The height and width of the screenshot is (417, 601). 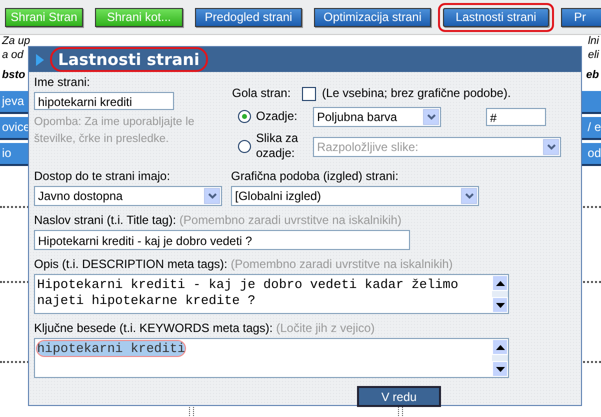 What do you see at coordinates (271, 294) in the screenshot?
I see `text-area: Hipotekarni krediti - kaj je dobro vedeti kadar želimo najeti hipotekarne kredite ?` at bounding box center [271, 294].